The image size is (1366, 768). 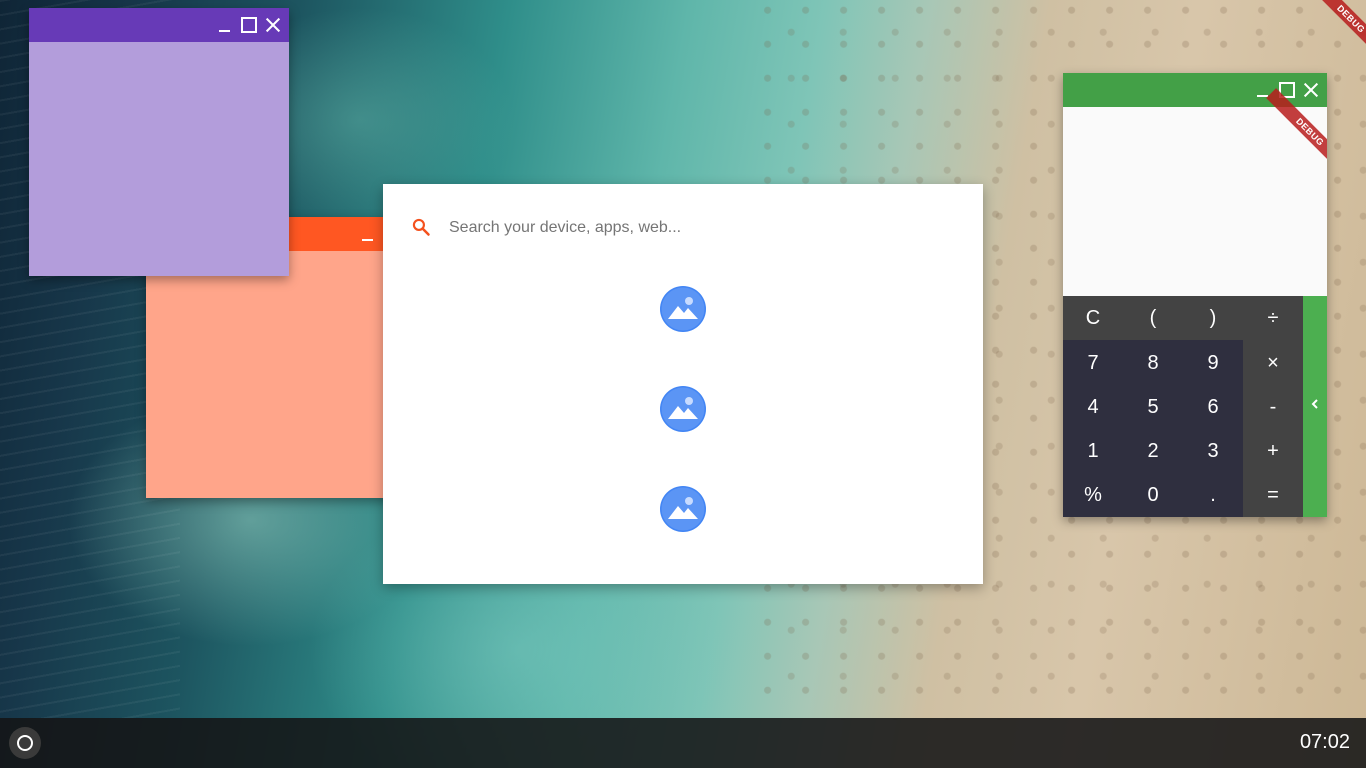 I want to click on key-divide: ÷, so click(x=1273, y=318).